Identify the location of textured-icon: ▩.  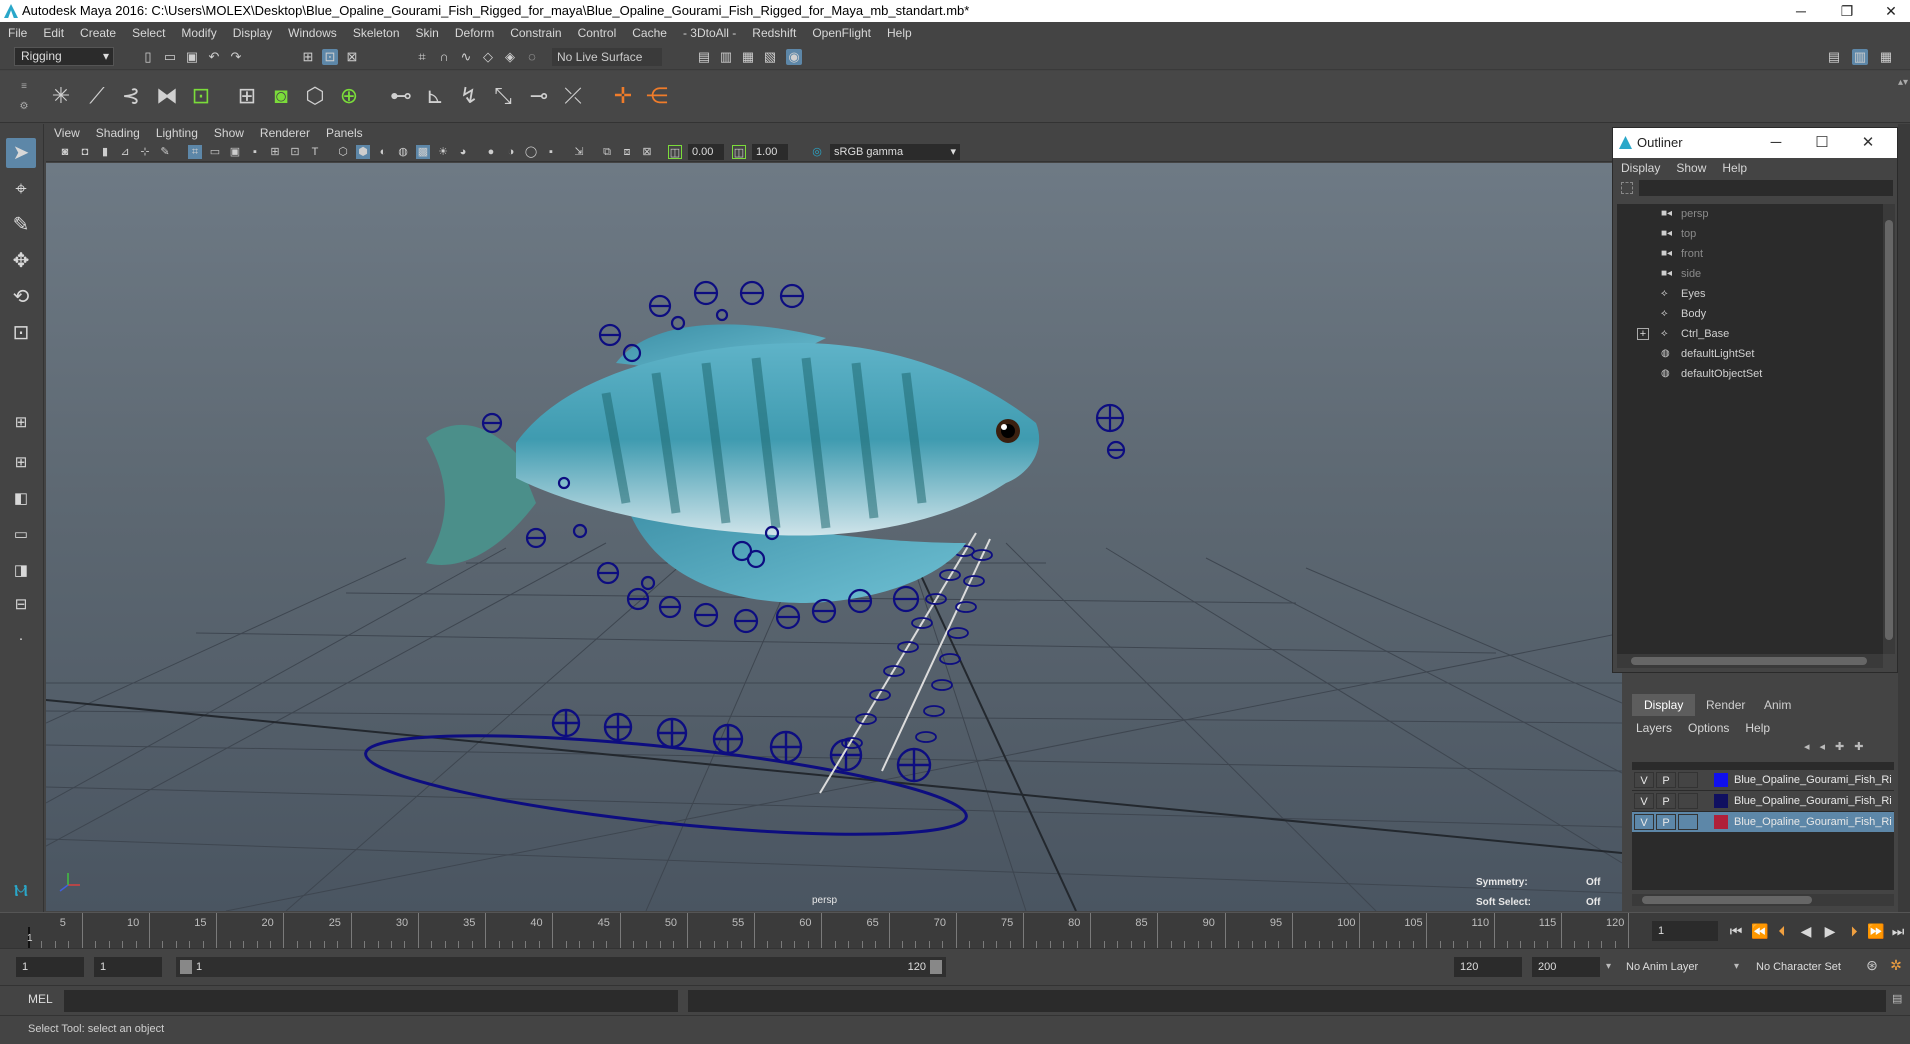
(423, 152).